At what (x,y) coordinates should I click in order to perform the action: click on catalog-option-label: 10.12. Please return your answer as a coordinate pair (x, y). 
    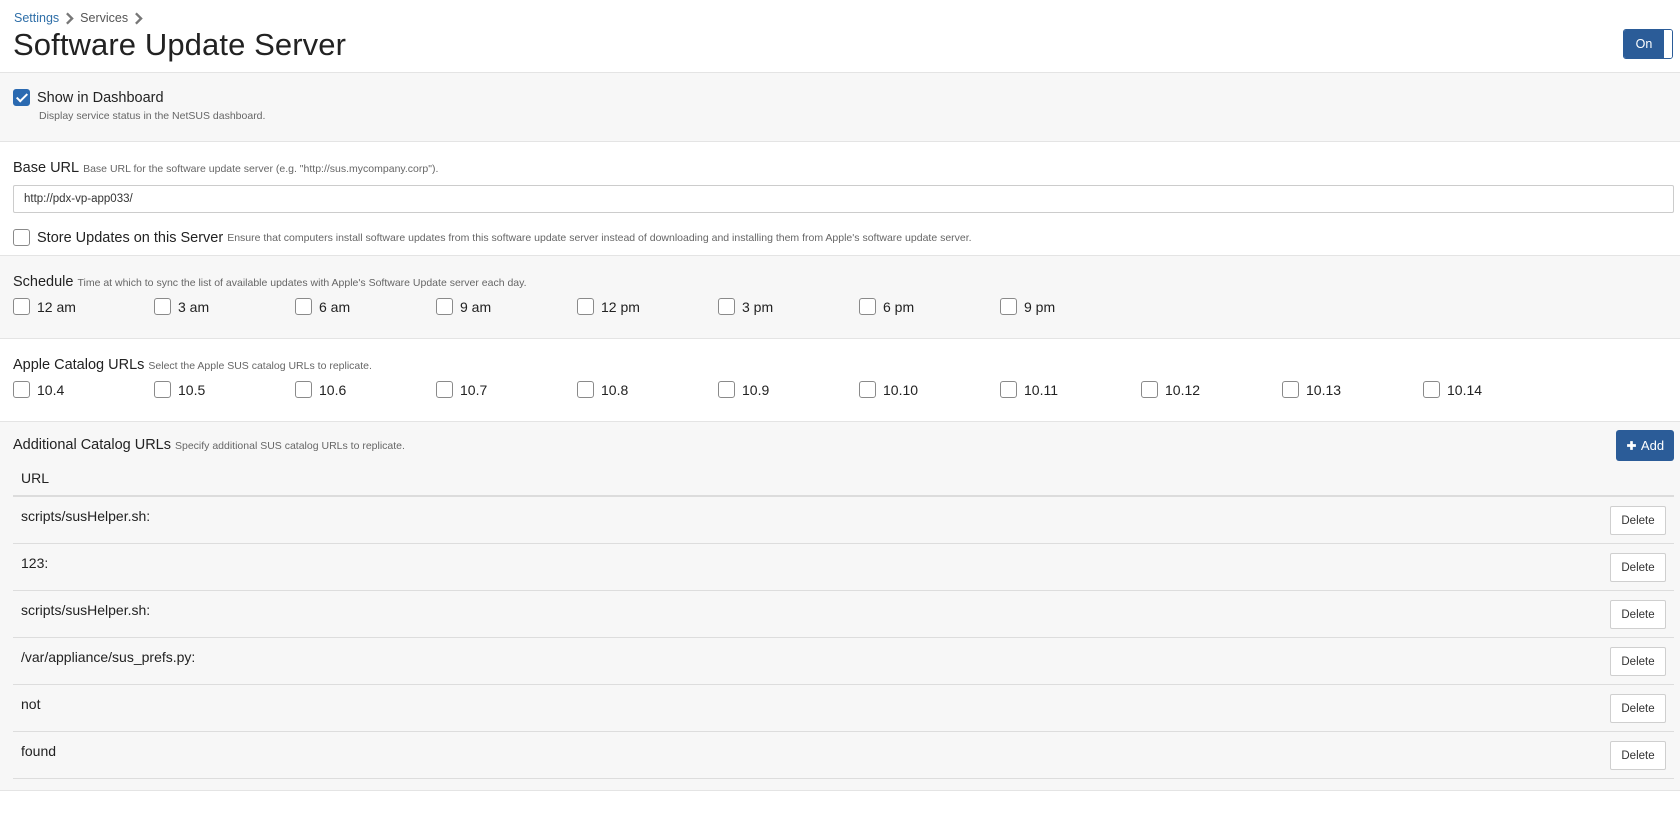
    Looking at the image, I should click on (1183, 389).